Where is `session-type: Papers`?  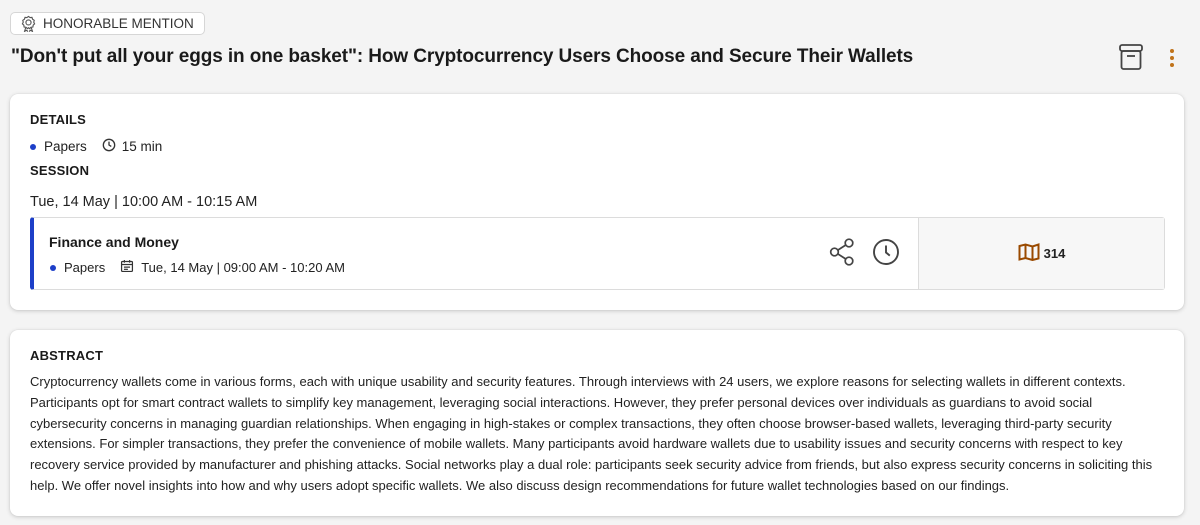
session-type: Papers is located at coordinates (85, 267).